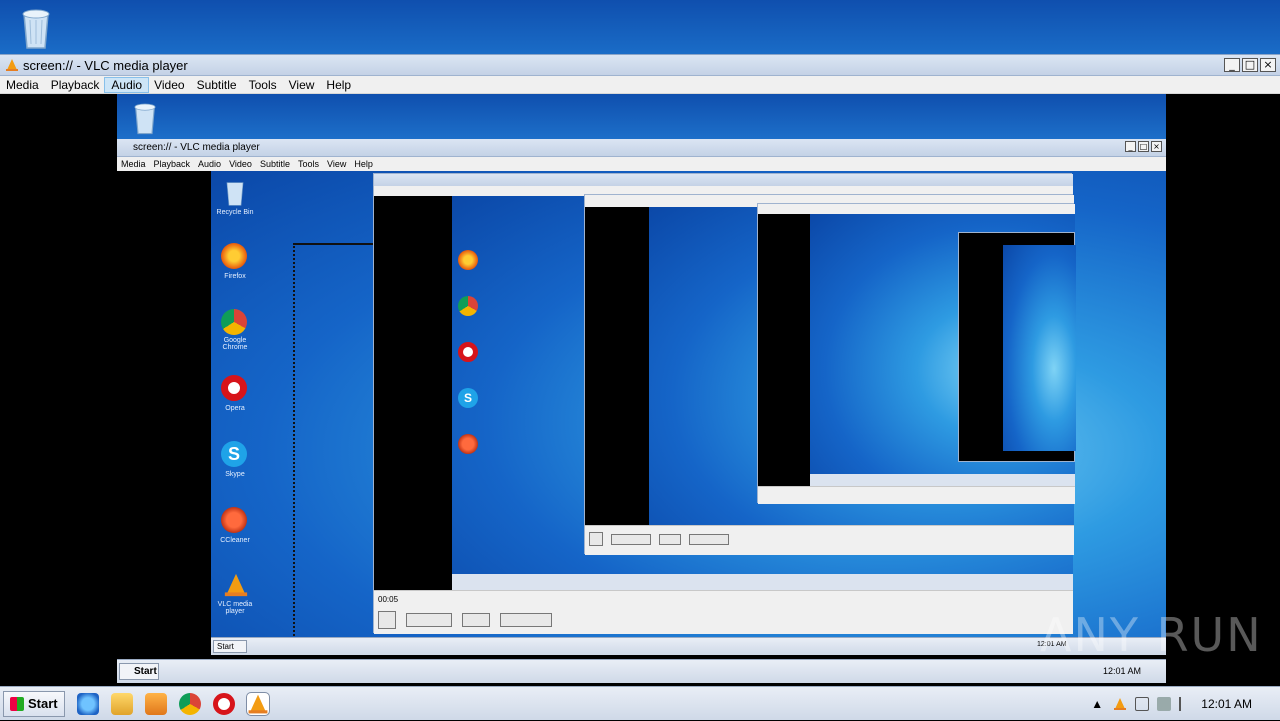 This screenshot has width=1280, height=721. What do you see at coordinates (1164, 704) in the screenshot?
I see `network-icon` at bounding box center [1164, 704].